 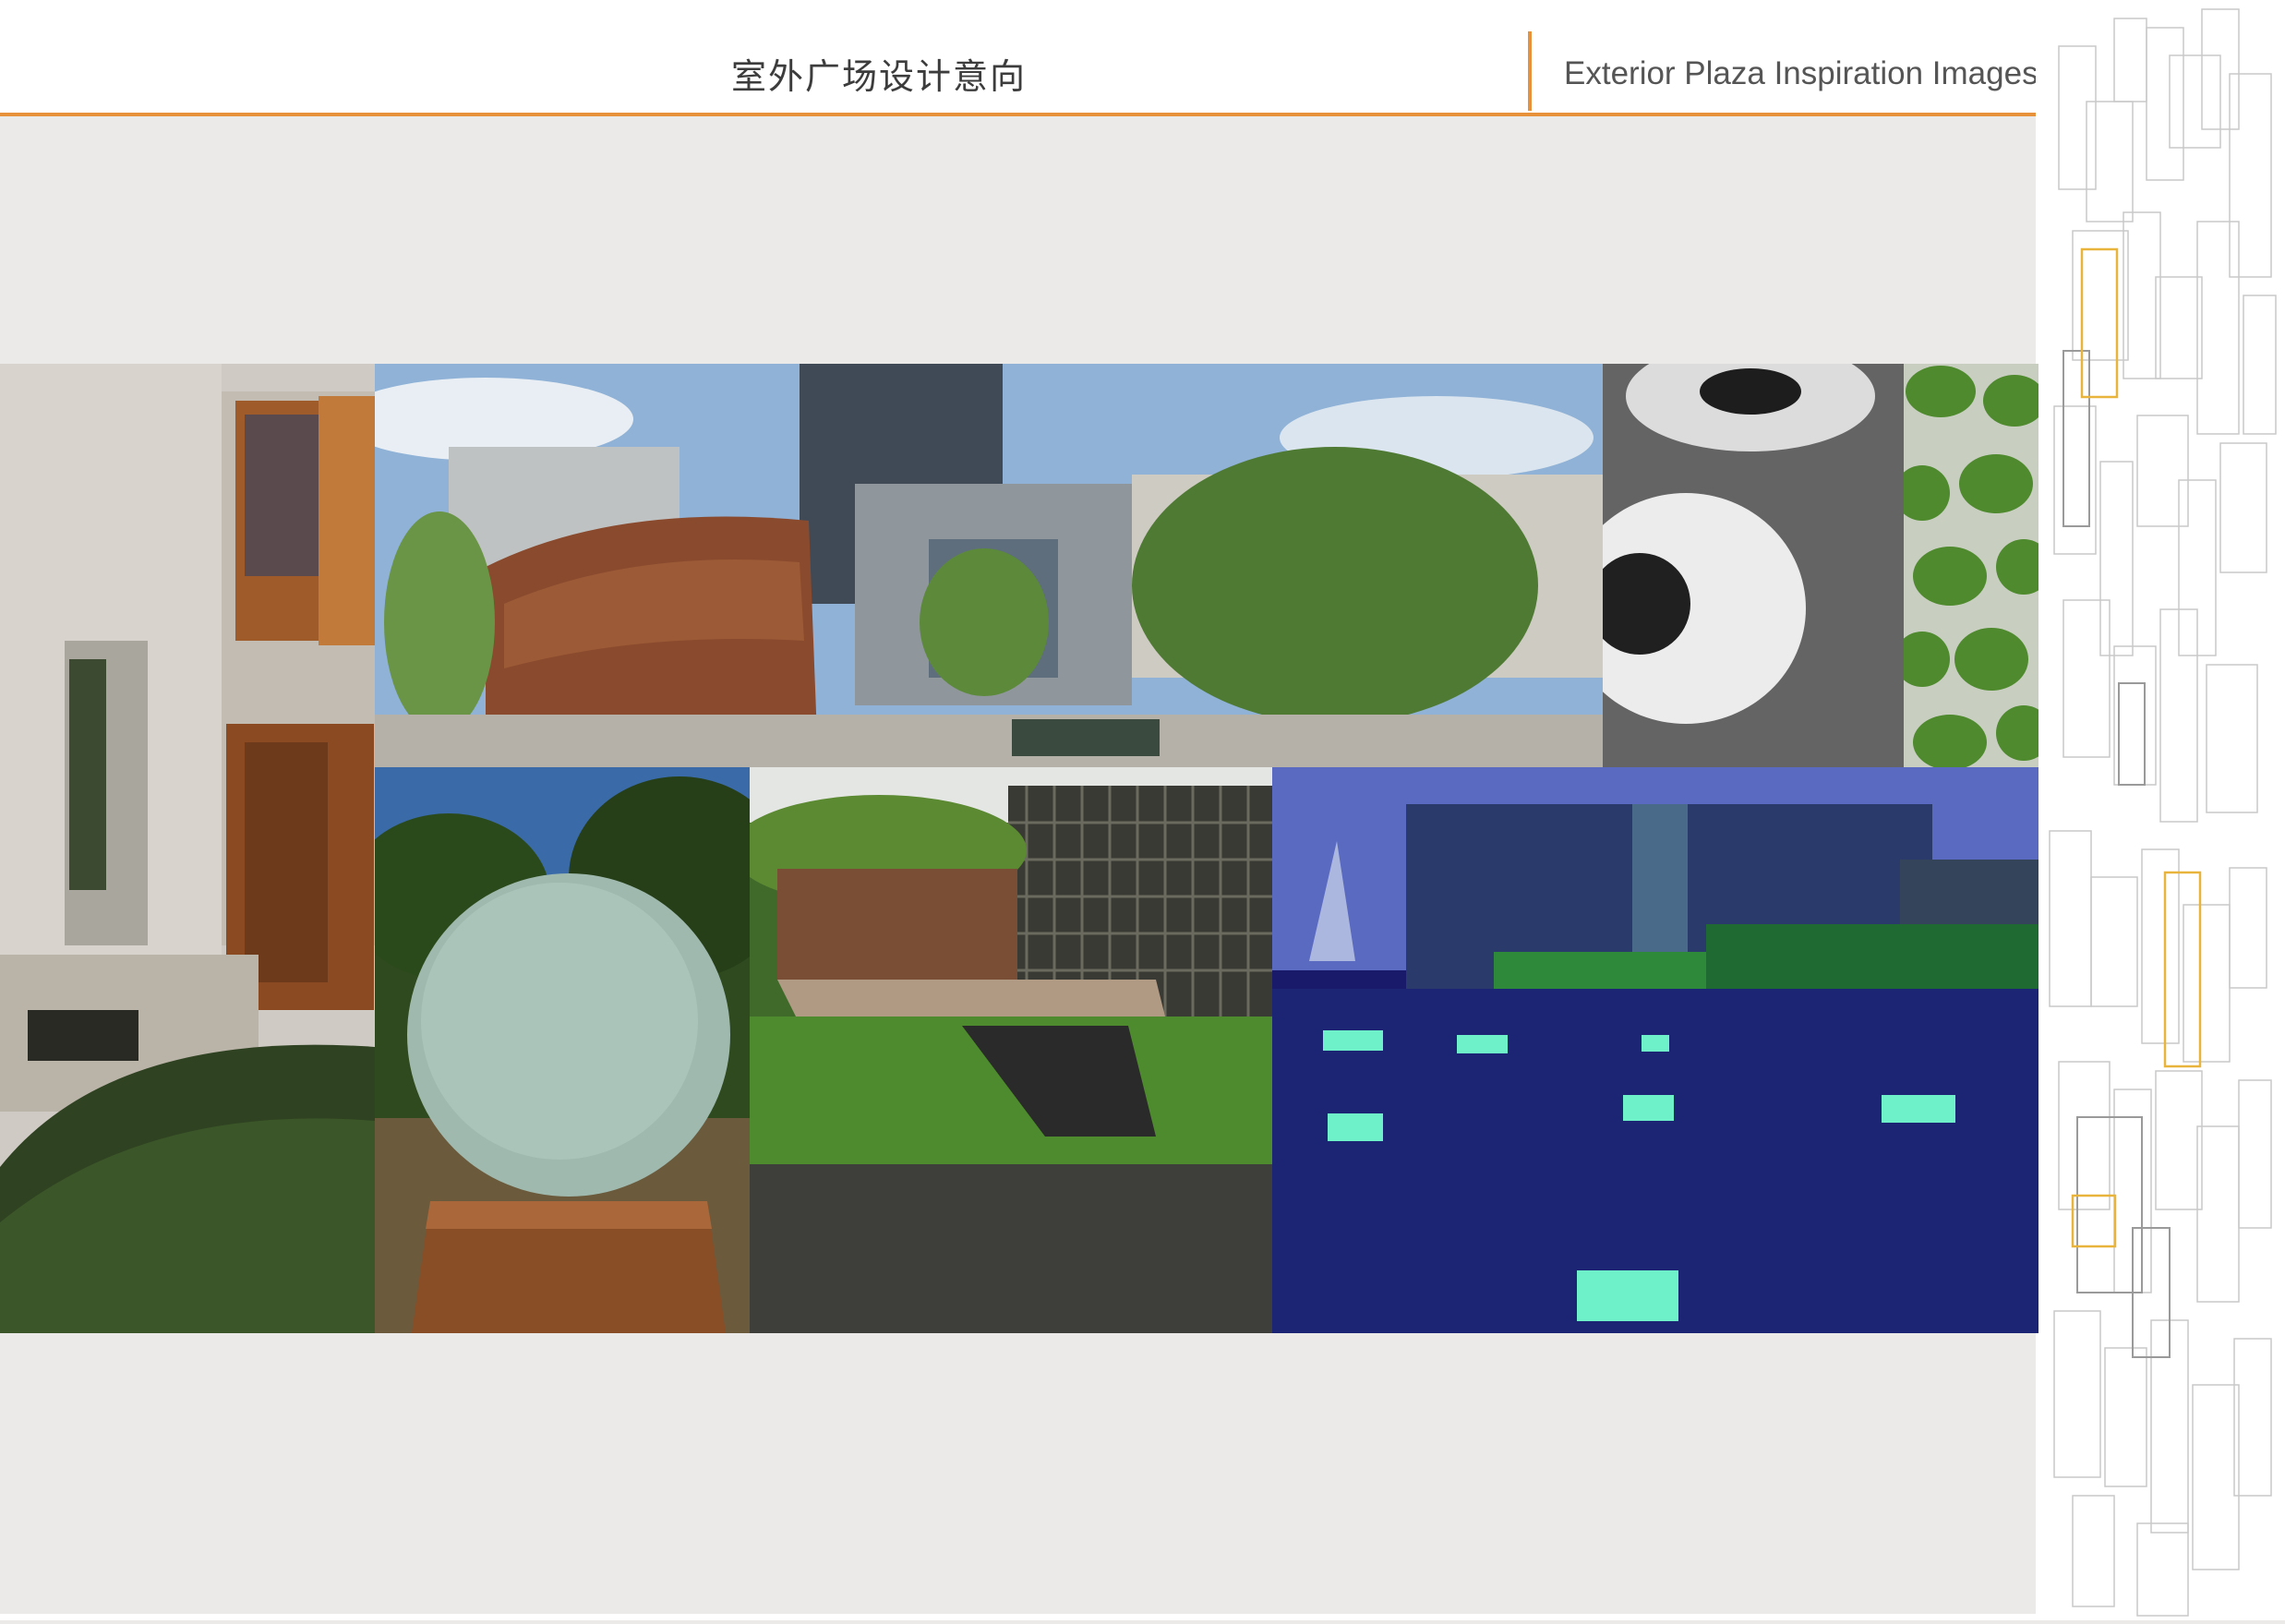 What do you see at coordinates (2163, 812) in the screenshot?
I see `rectangle-ornament-pattern` at bounding box center [2163, 812].